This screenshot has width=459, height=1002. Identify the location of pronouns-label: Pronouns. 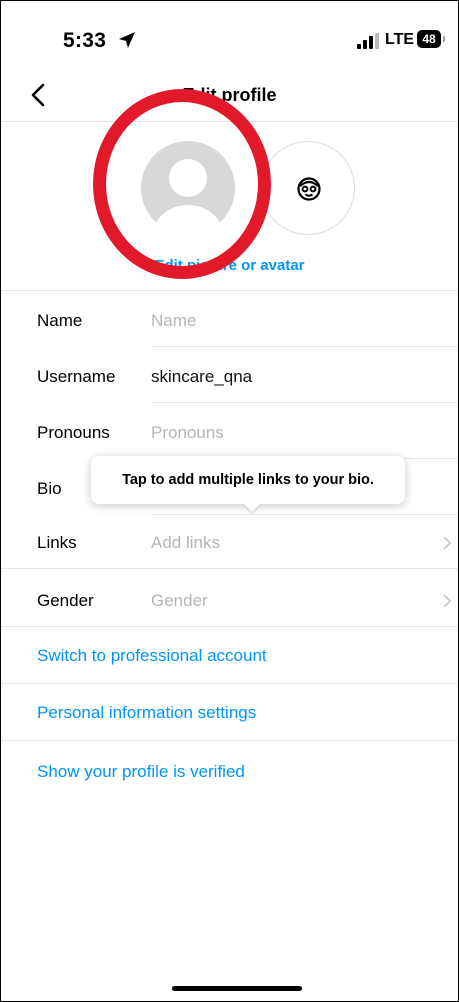
(73, 432).